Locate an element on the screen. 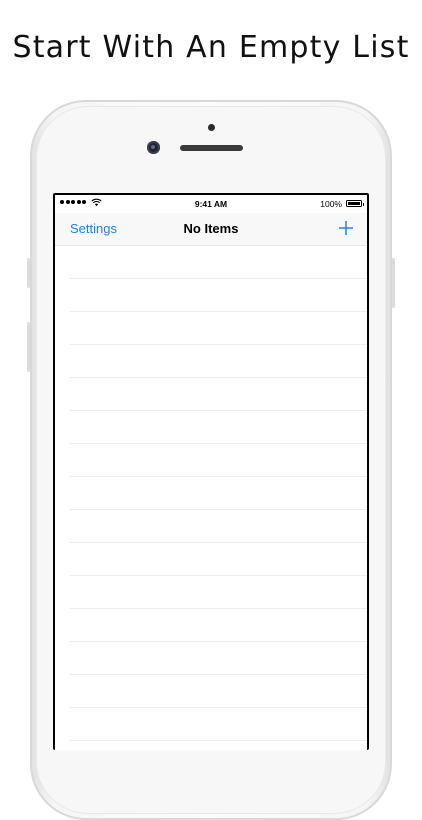  headline: Start With An Empty List is located at coordinates (211, 47).